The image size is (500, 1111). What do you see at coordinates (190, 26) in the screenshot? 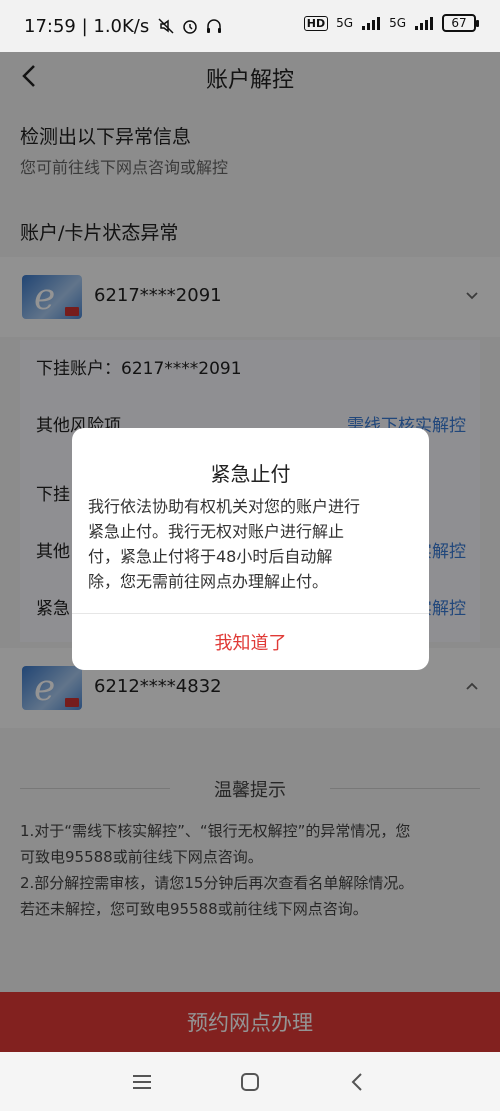
I see `alarm-icon` at bounding box center [190, 26].